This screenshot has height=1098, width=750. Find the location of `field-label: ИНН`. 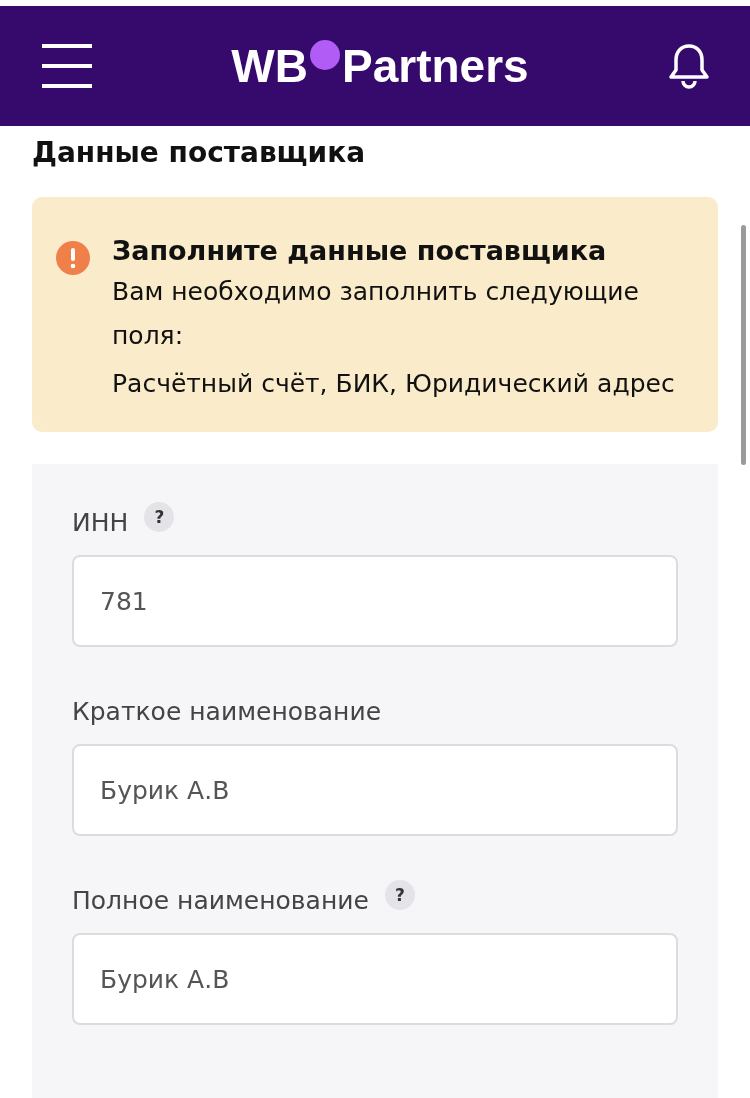

field-label: ИНН is located at coordinates (100, 522).